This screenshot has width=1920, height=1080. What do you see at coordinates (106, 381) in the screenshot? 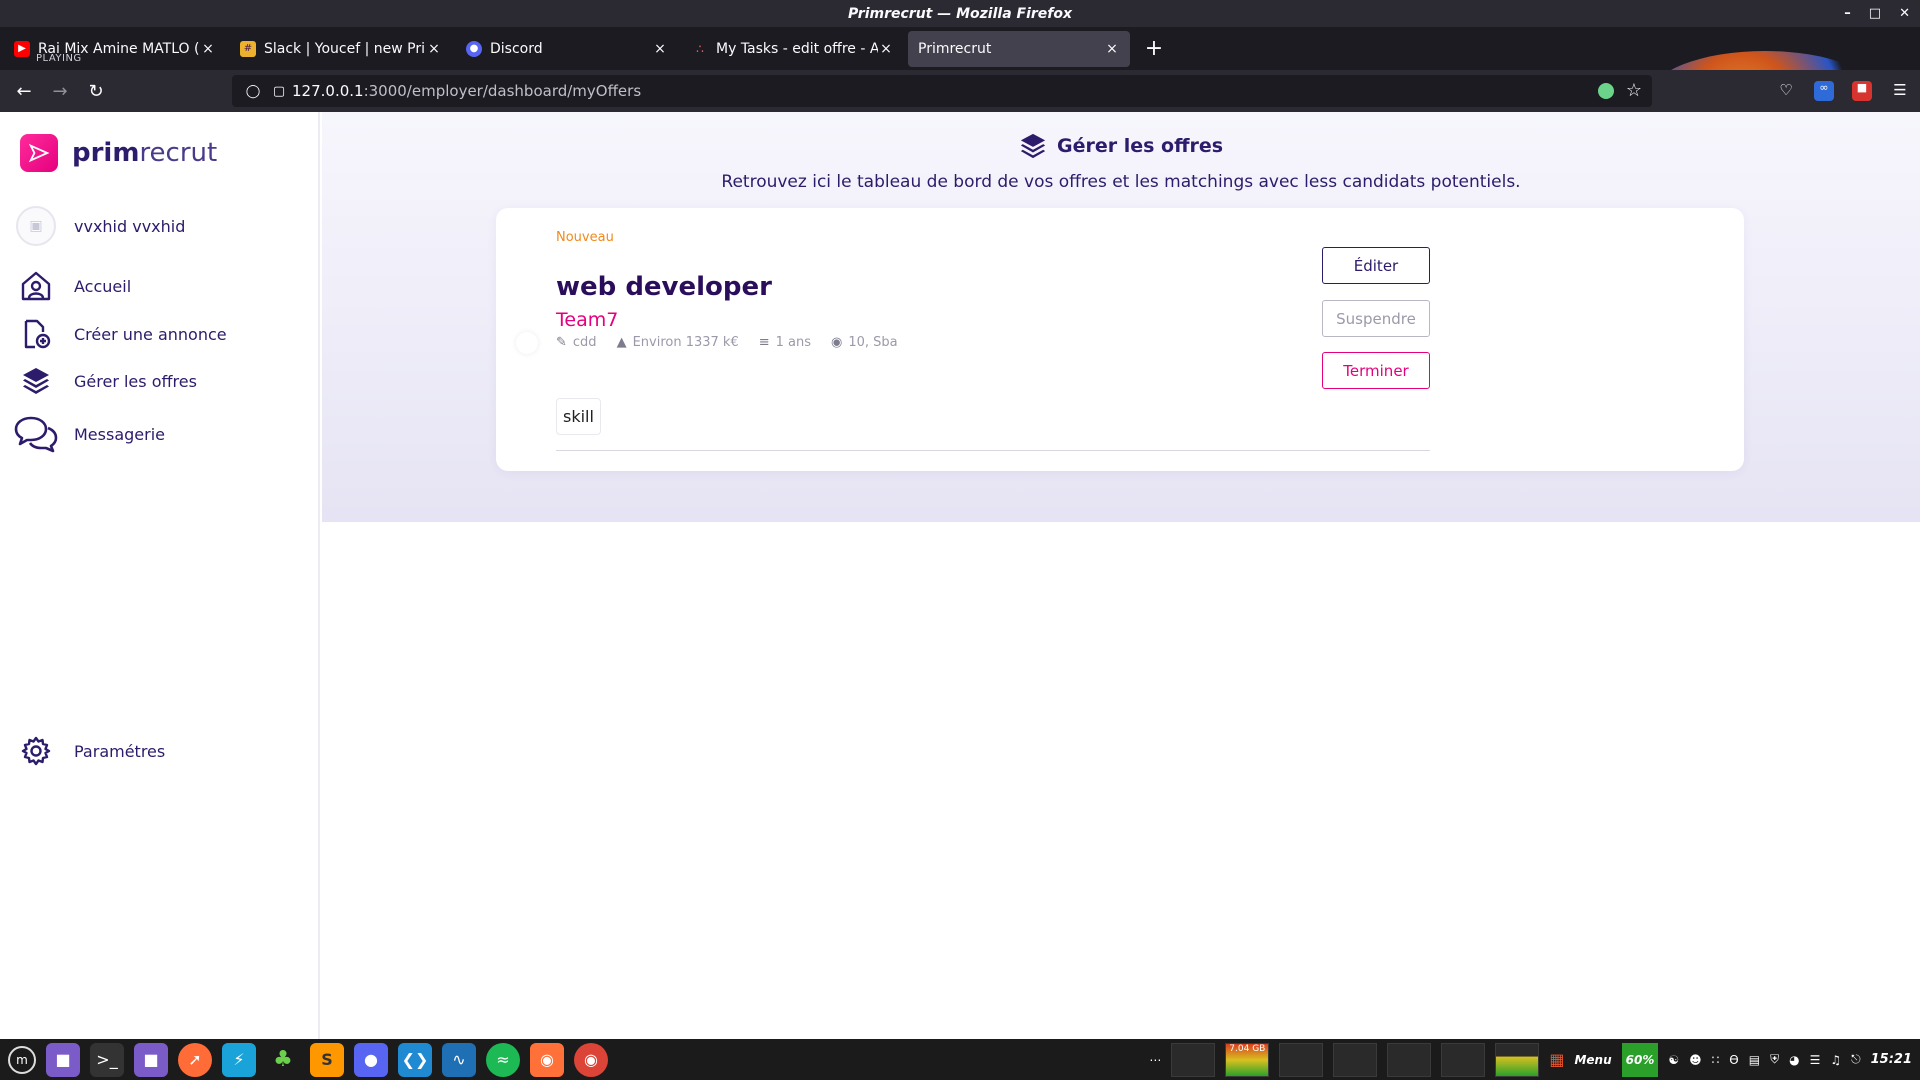
I see `sidebar-item-gerer-offres: Gérer les offres` at bounding box center [106, 381].